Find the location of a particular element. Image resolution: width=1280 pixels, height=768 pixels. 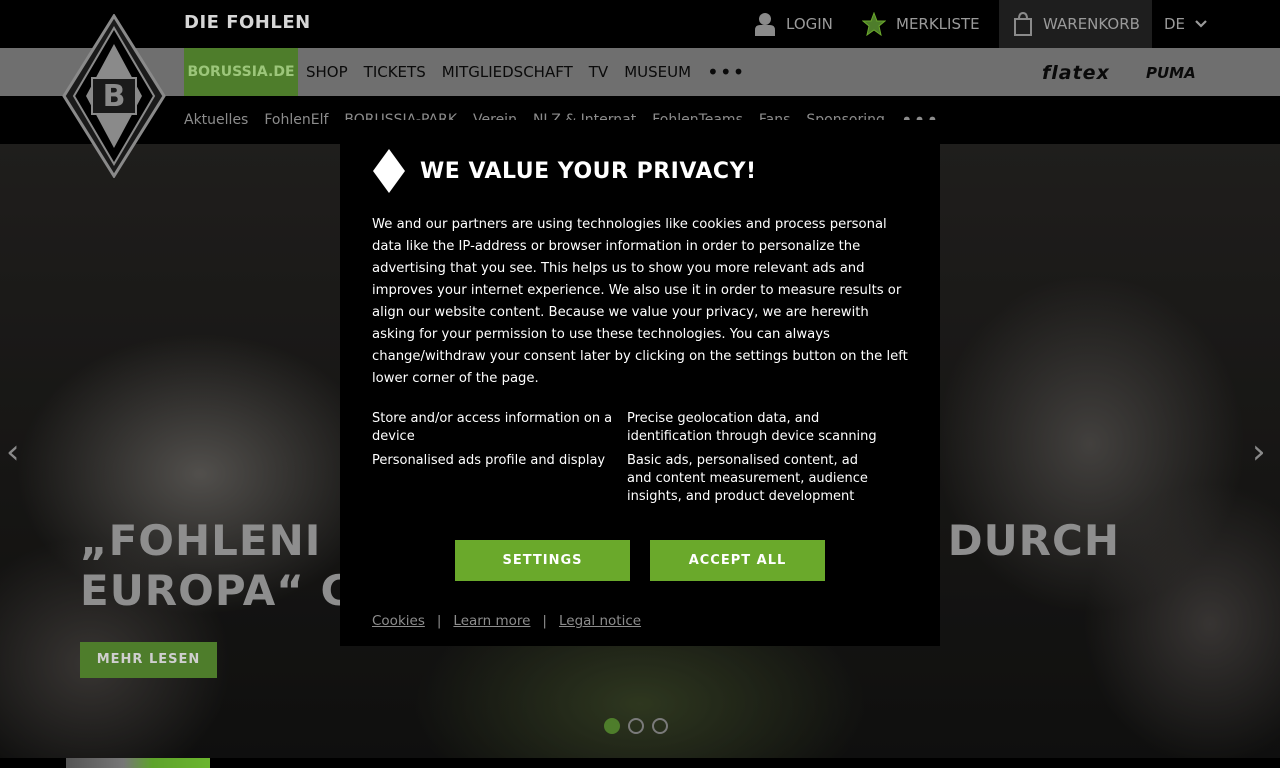

privacy-dialog-header: WE VALUE YOUR PRIVACY! is located at coordinates (640, 171).